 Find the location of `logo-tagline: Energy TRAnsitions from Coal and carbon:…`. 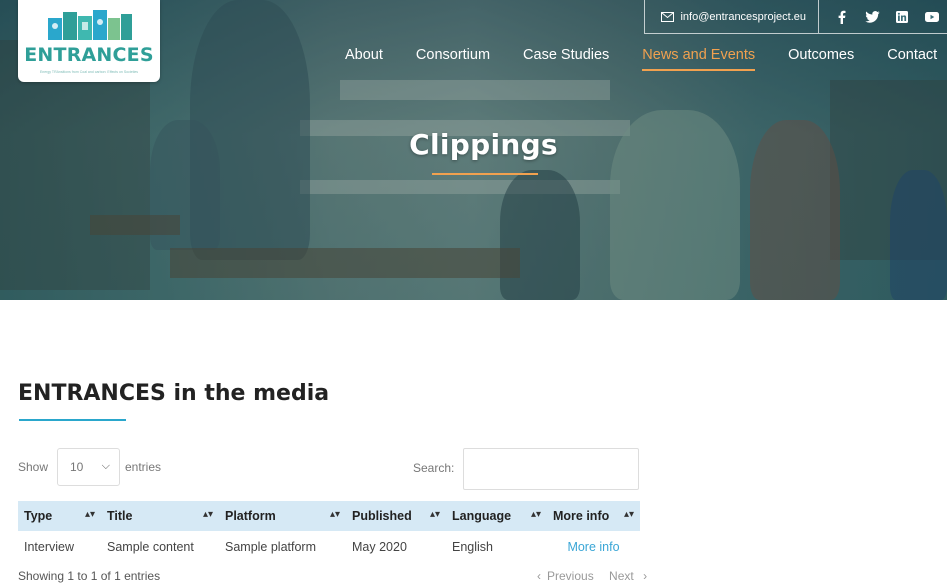

logo-tagline: Energy TRAnsitions from Coal and carbon:… is located at coordinates (89, 72).